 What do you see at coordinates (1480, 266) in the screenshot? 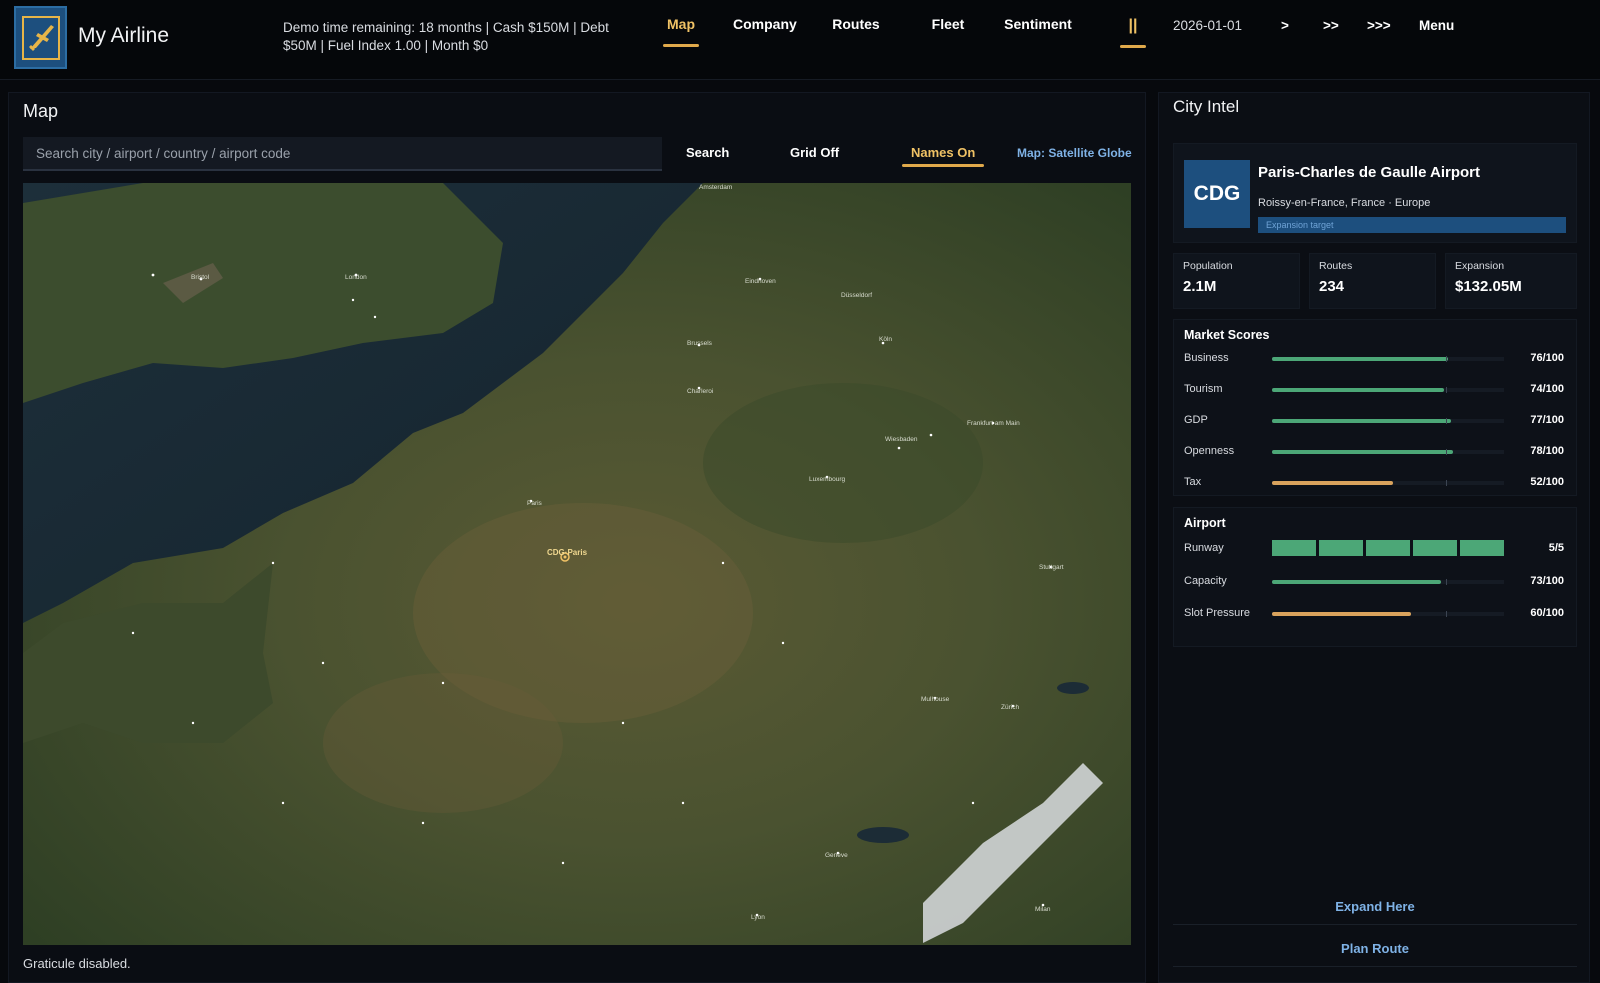
I see `stat-label: Expansion` at bounding box center [1480, 266].